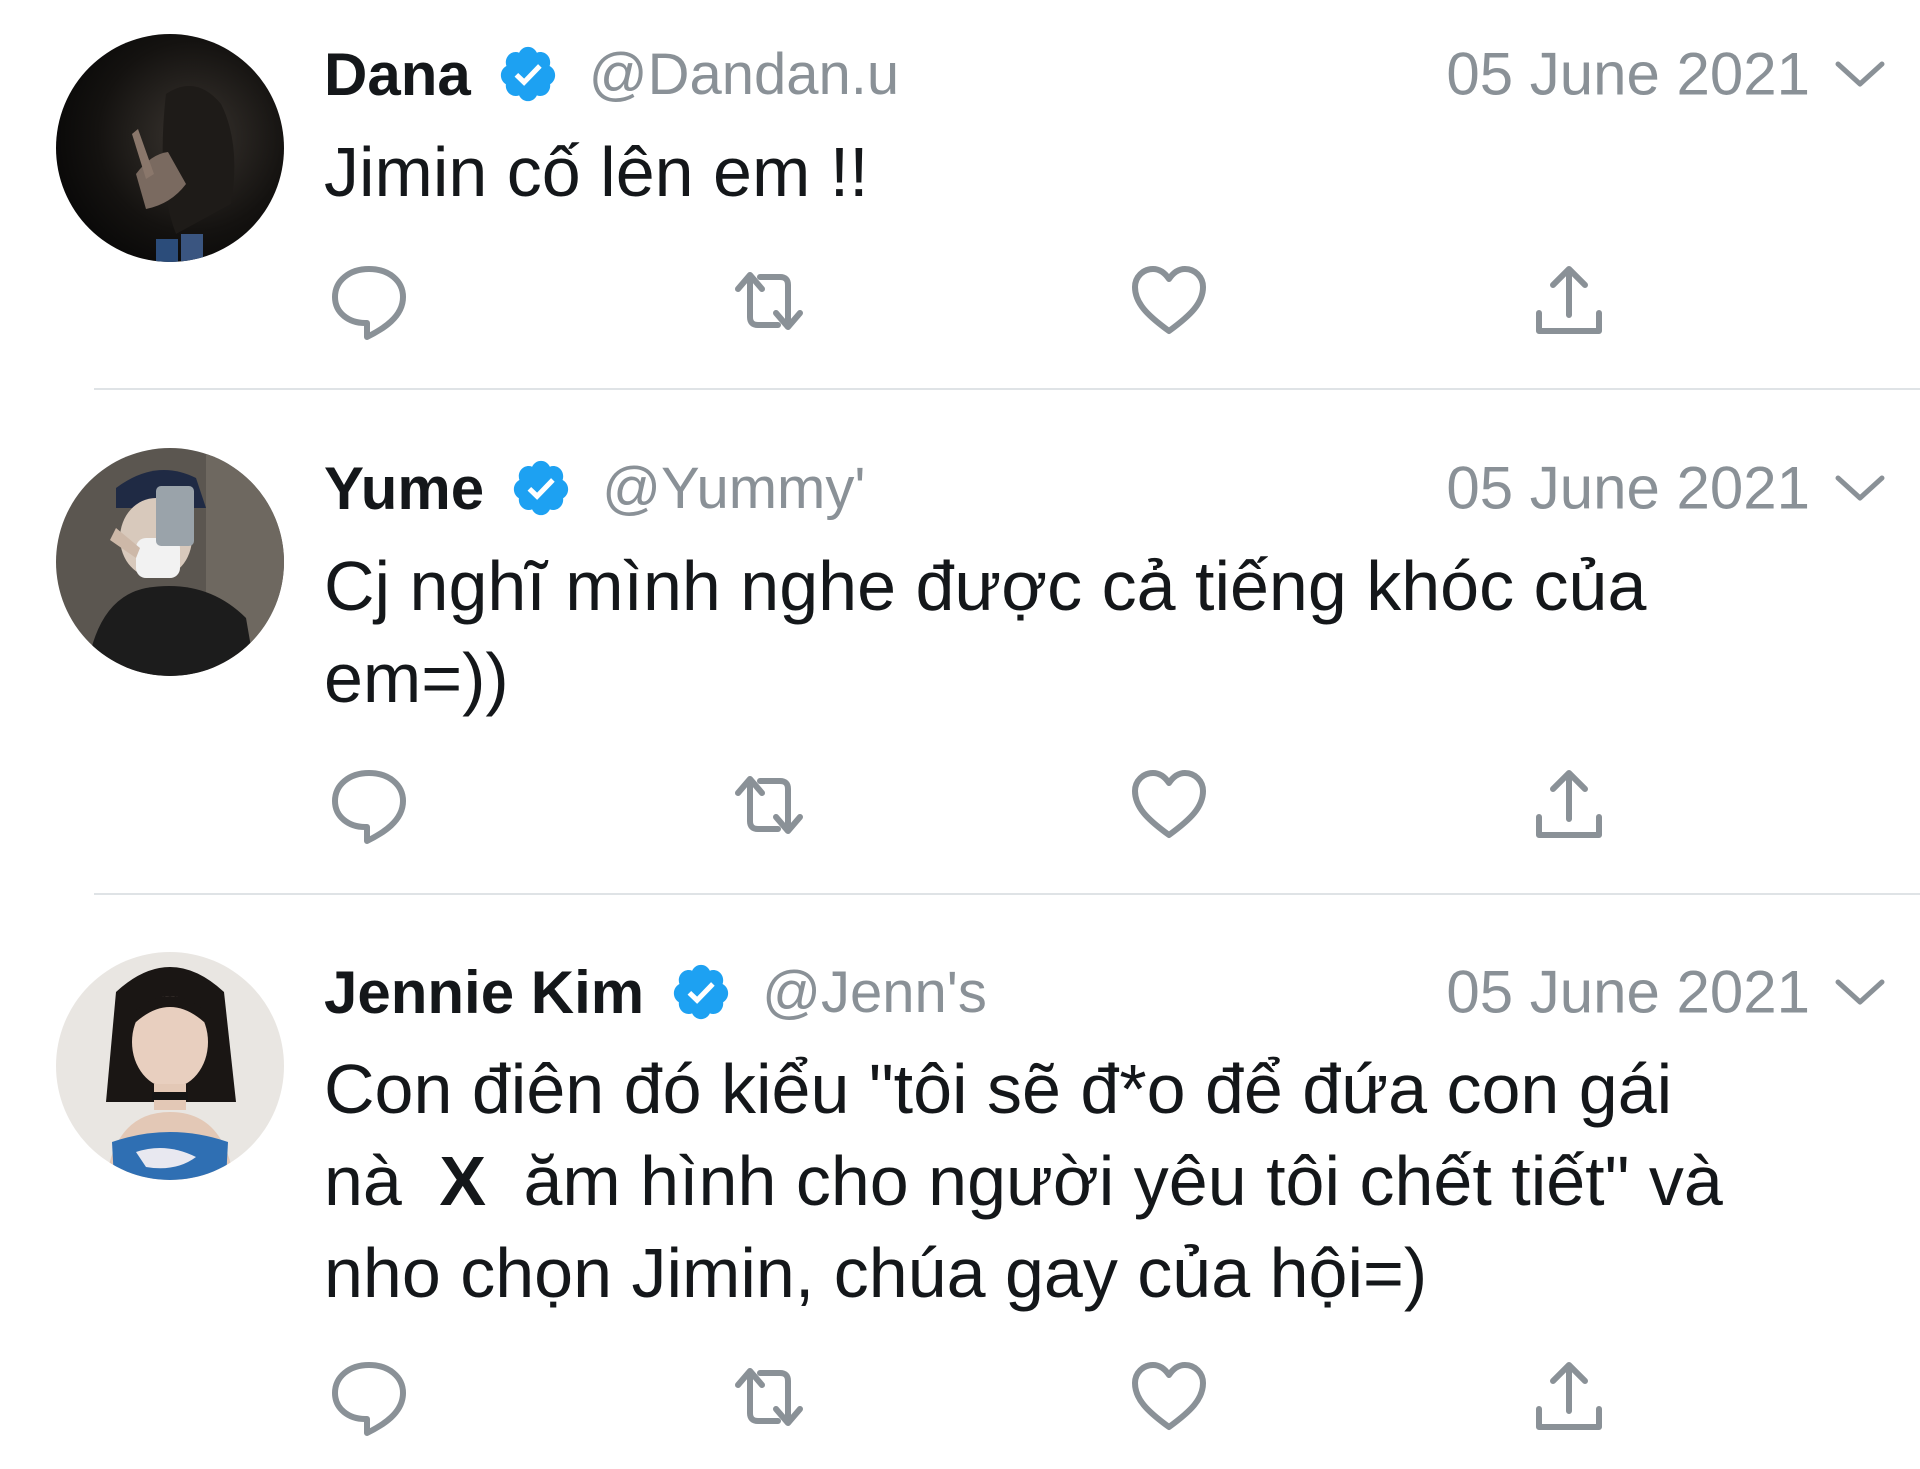 The height and width of the screenshot is (1469, 1920). I want to click on user-handle: @Yummy', so click(733, 488).